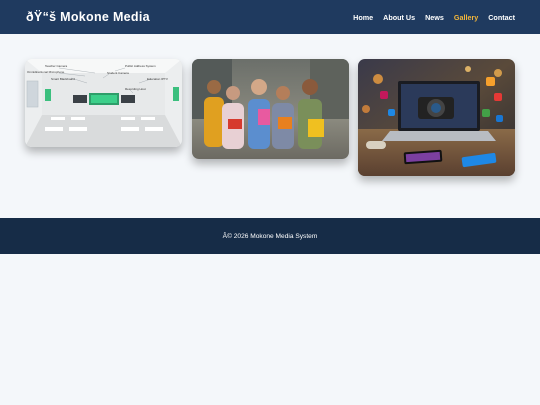 The image size is (540, 405). I want to click on nav-link-gallery: Gallery, so click(466, 17).